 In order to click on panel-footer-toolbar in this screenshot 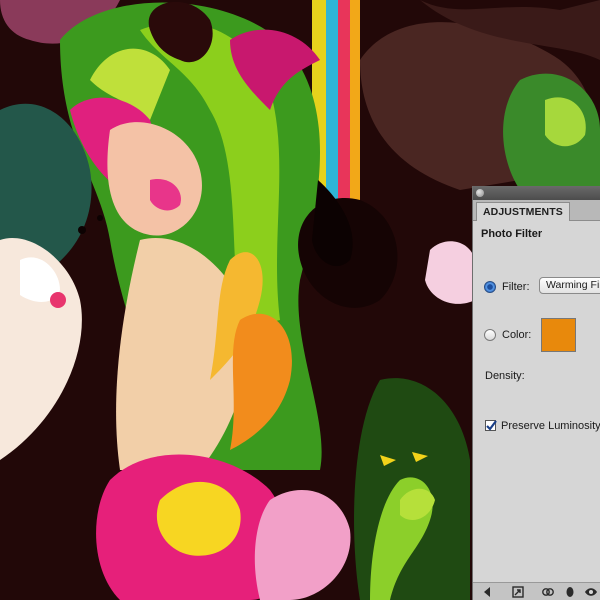, I will do `click(536, 591)`.